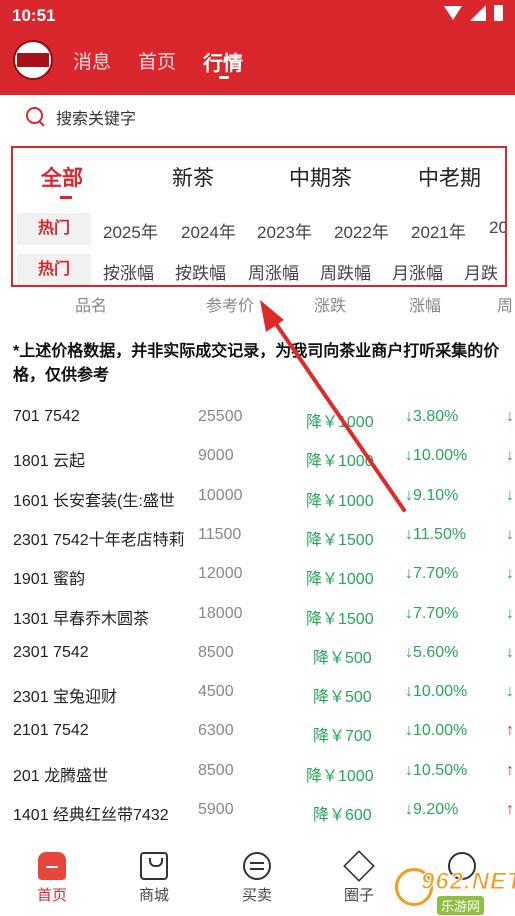 The height and width of the screenshot is (916, 515). Describe the element at coordinates (257, 466) in the screenshot. I see `table-row: 1801 云起 9000 降￥1000 ↓10.00% ↓` at that location.